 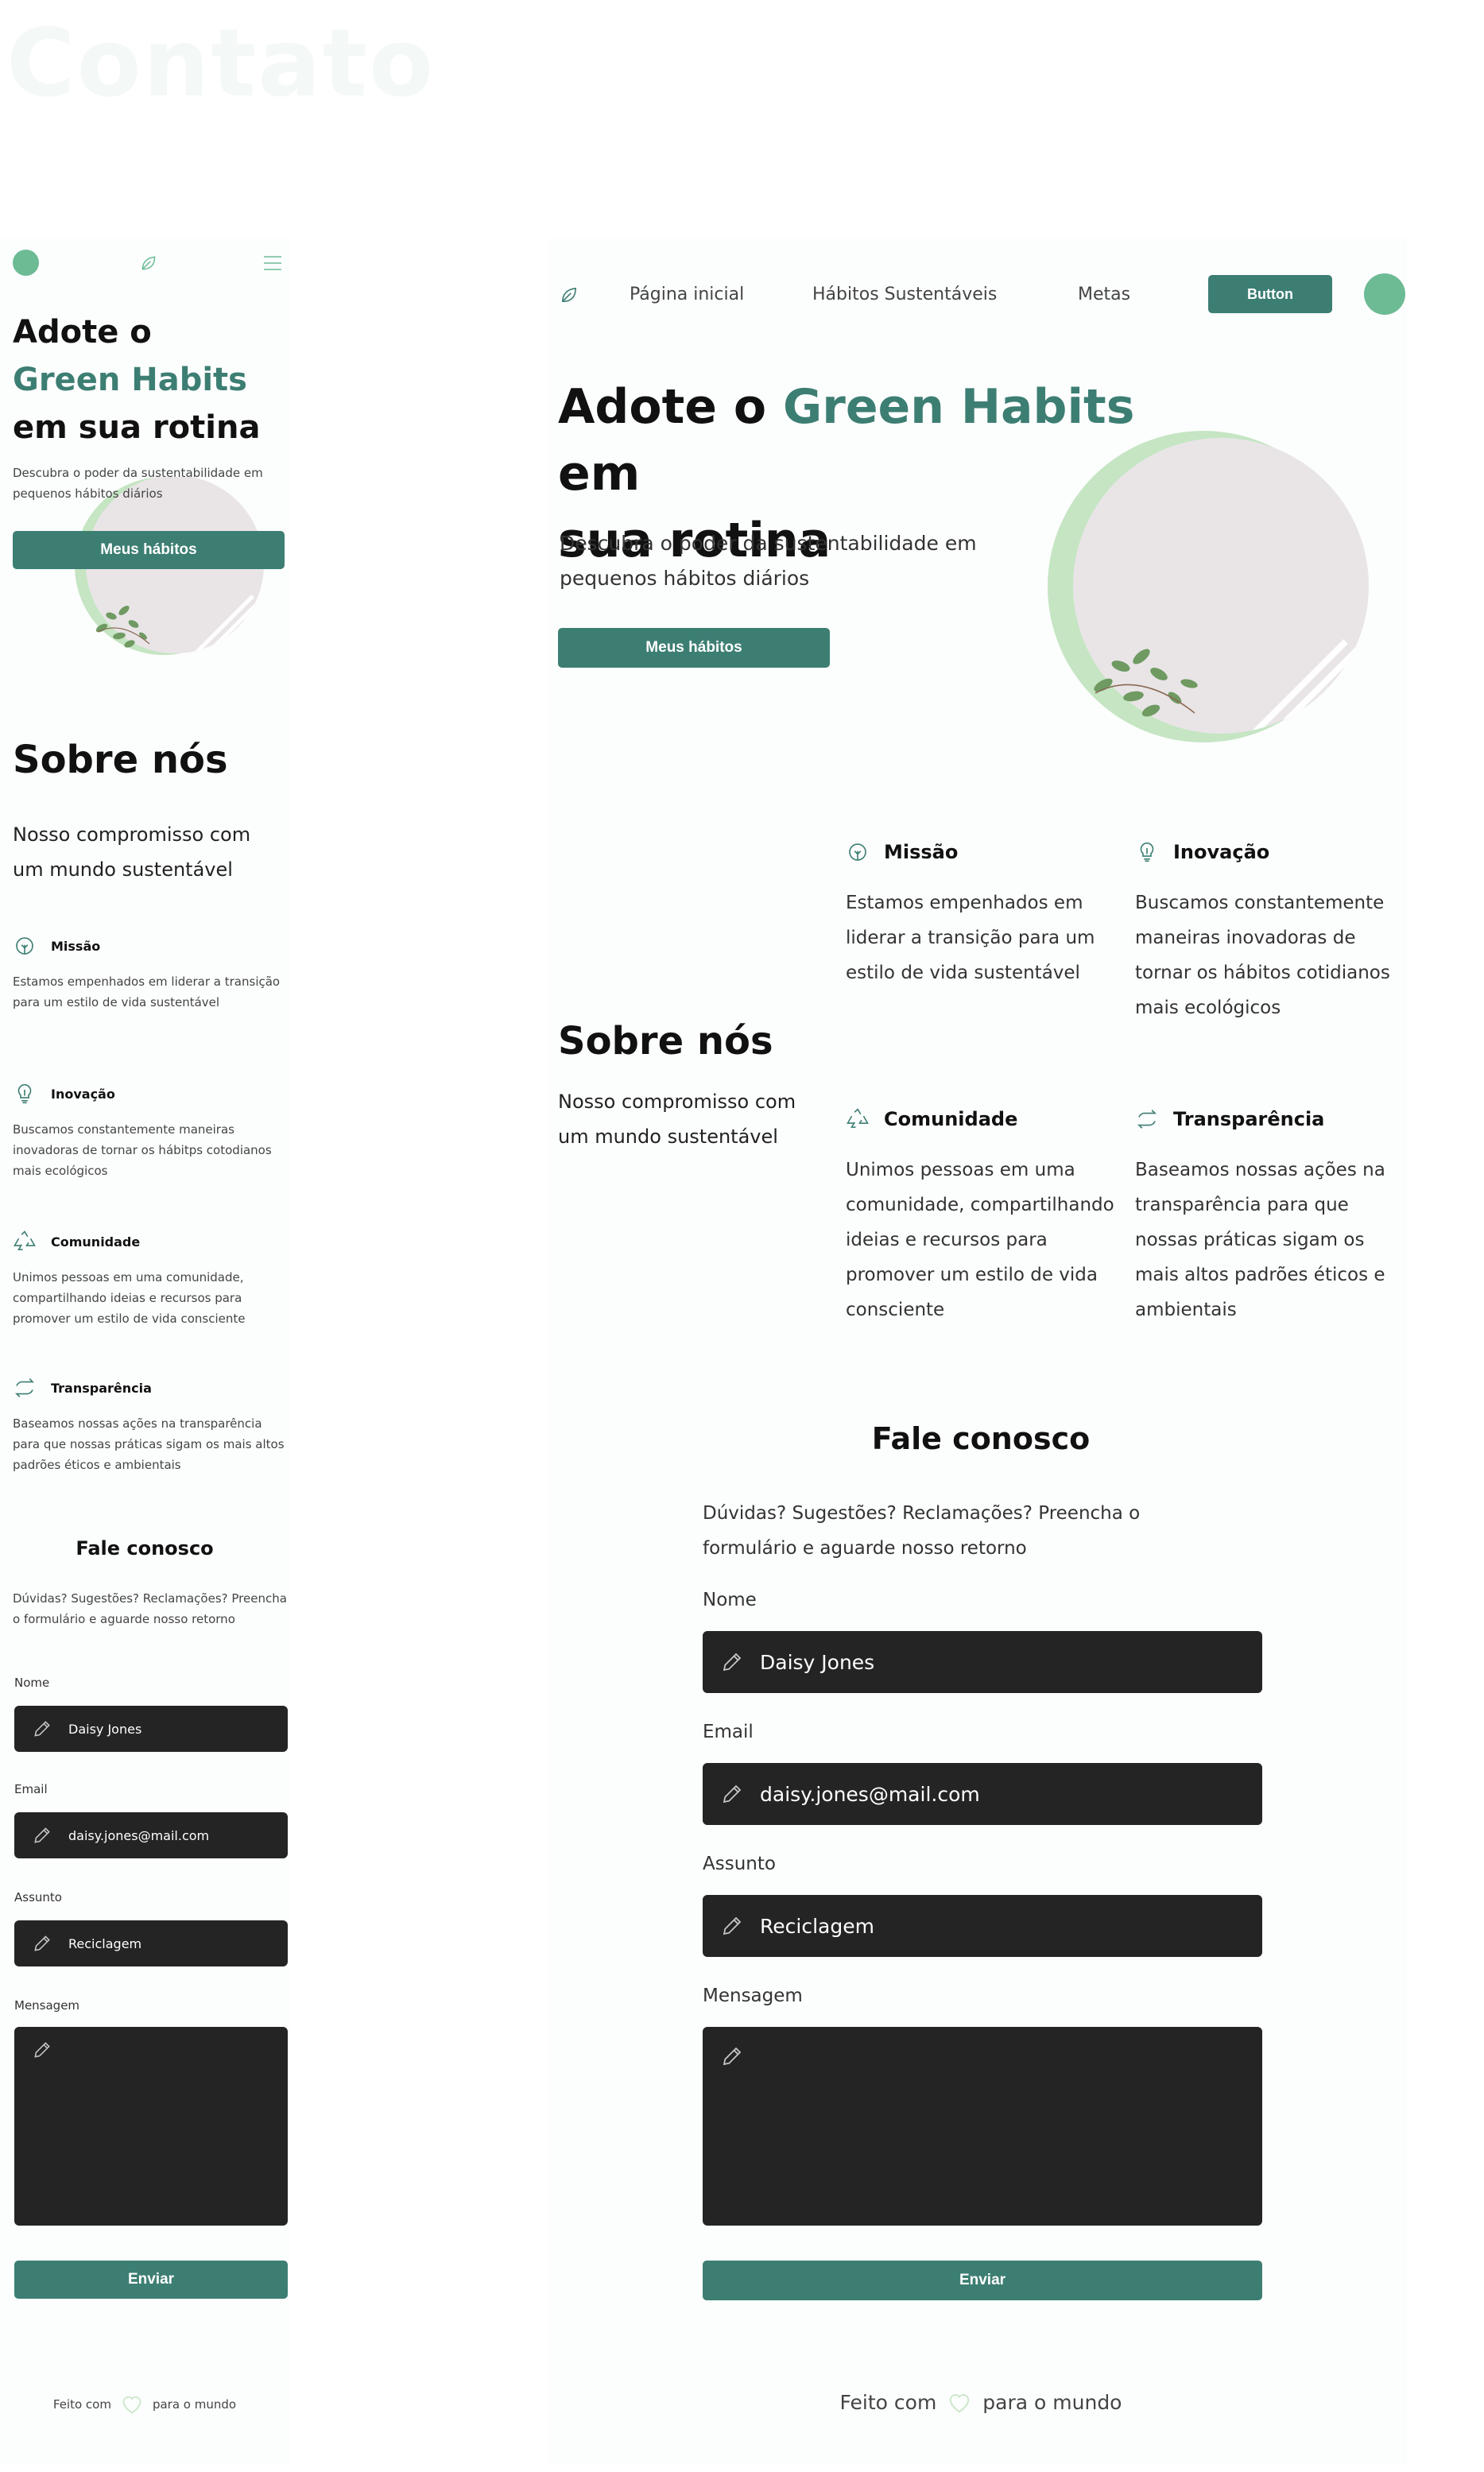 What do you see at coordinates (905, 294) in the screenshot?
I see `nav-item-habits: Hábitos Sustentáveis` at bounding box center [905, 294].